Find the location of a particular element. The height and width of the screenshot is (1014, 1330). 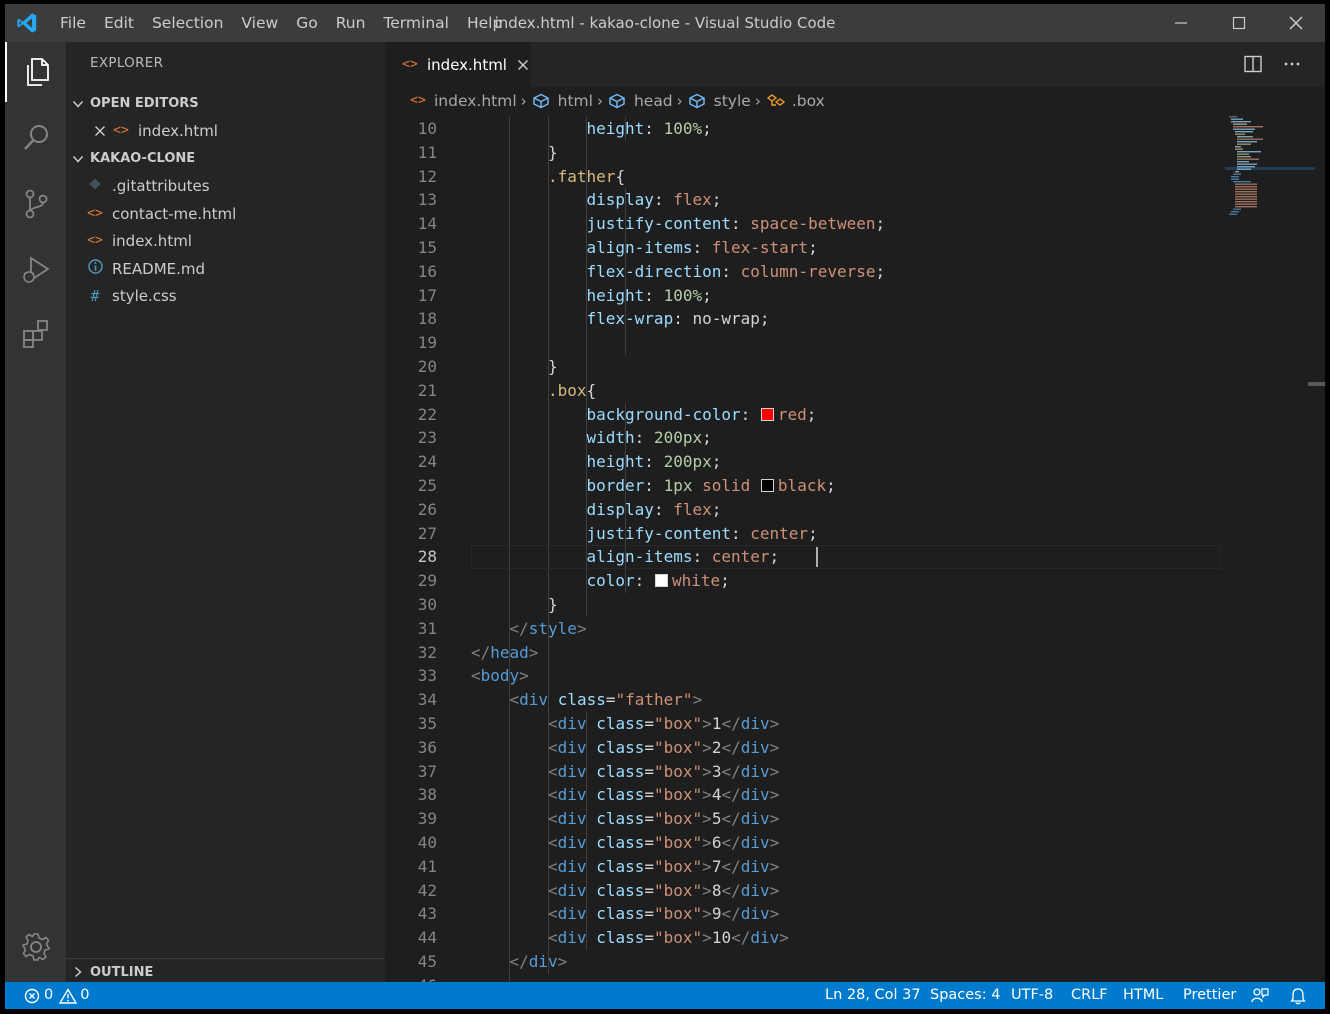

encoding: UTF-8 is located at coordinates (1032, 995).